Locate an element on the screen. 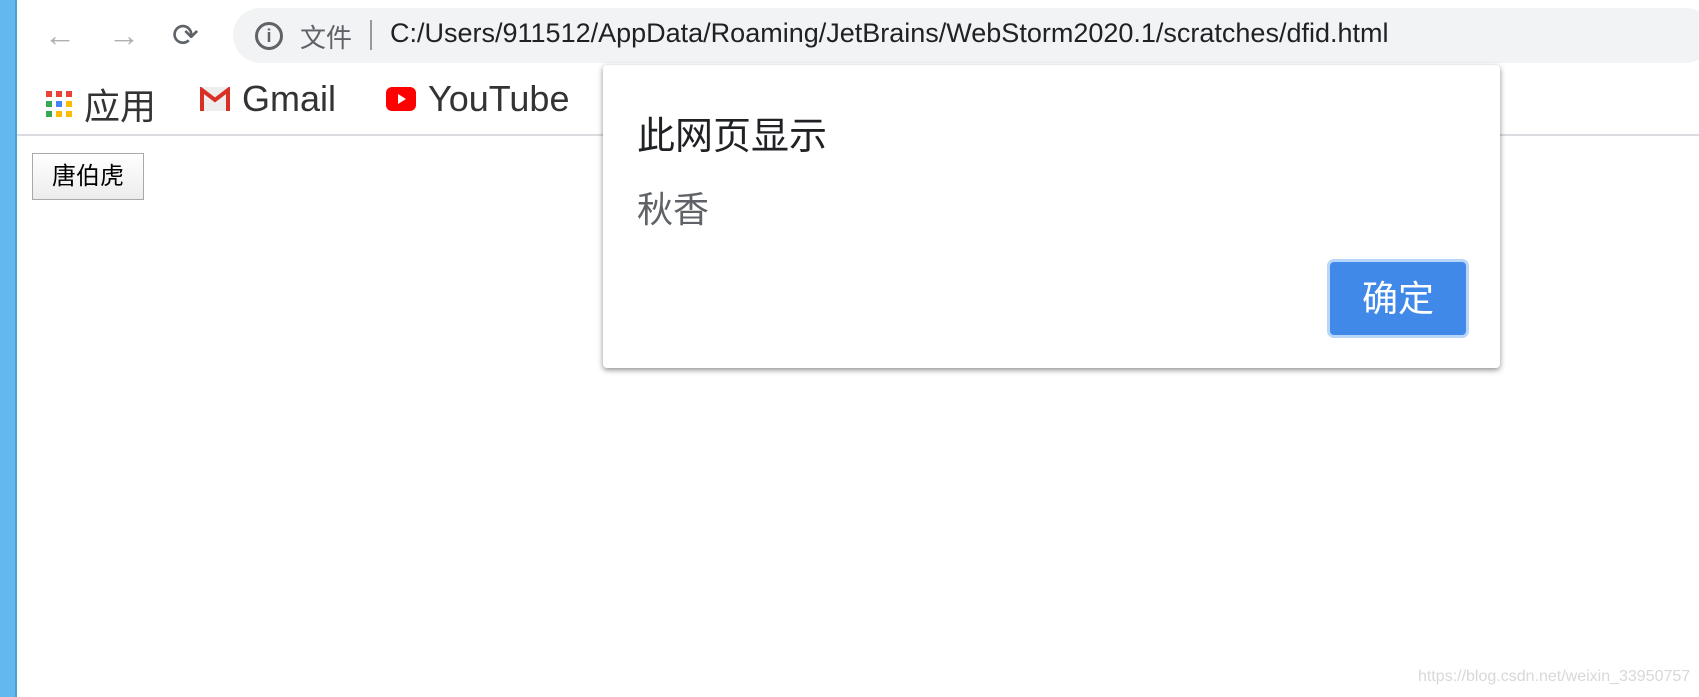  youtube-icon is located at coordinates (401, 99).